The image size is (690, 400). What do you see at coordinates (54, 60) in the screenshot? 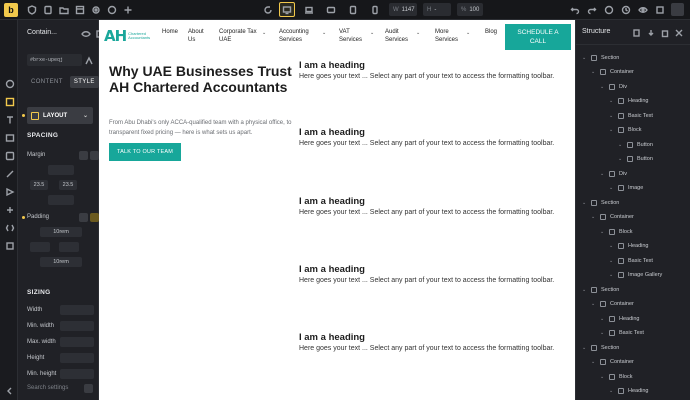
I see `element-id-field: #brxe-upeqj` at bounding box center [54, 60].